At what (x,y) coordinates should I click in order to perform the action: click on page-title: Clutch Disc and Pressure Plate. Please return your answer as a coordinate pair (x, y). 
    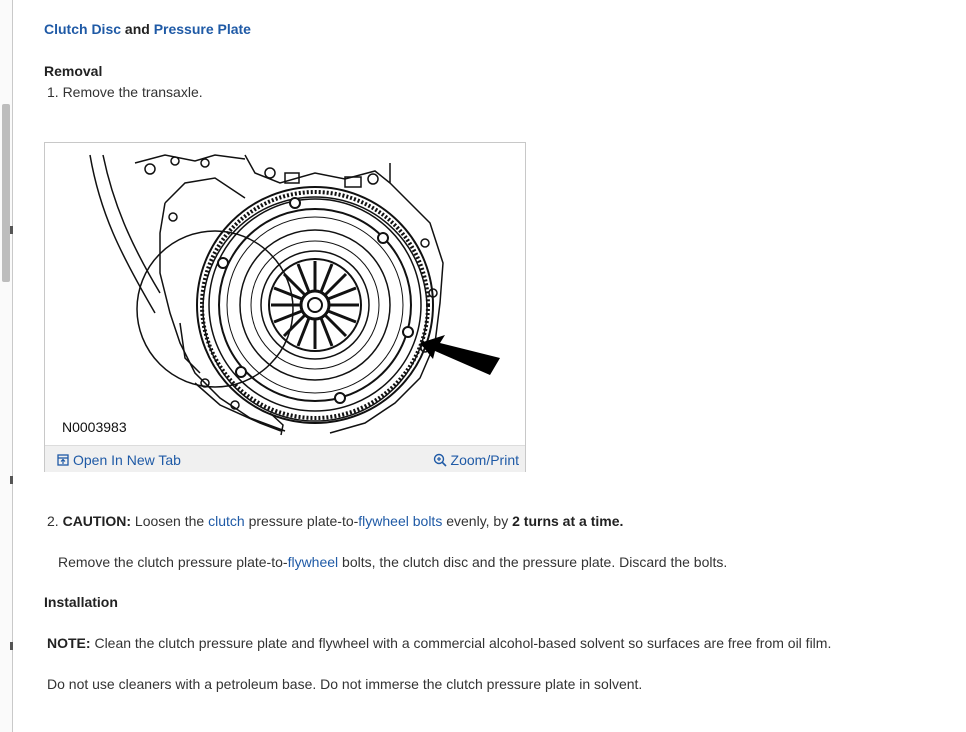
    Looking at the image, I should click on (147, 29).